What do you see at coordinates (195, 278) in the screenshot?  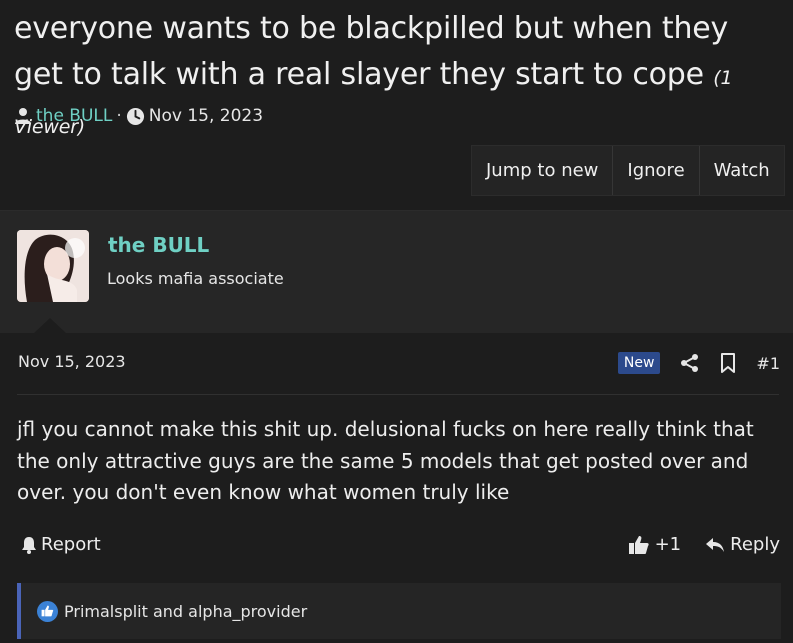 I see `user-title: Looks mafia associate` at bounding box center [195, 278].